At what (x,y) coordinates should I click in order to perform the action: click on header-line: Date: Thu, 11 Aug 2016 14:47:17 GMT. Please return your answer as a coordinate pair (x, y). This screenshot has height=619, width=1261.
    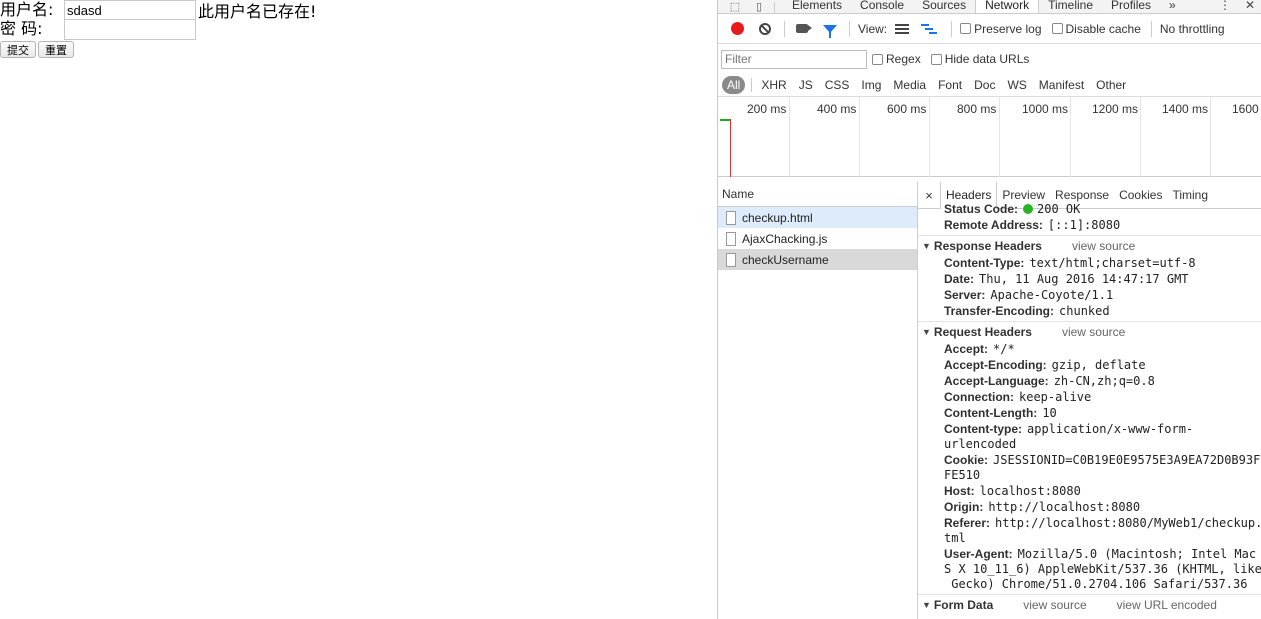
    Looking at the image, I should click on (1089, 279).